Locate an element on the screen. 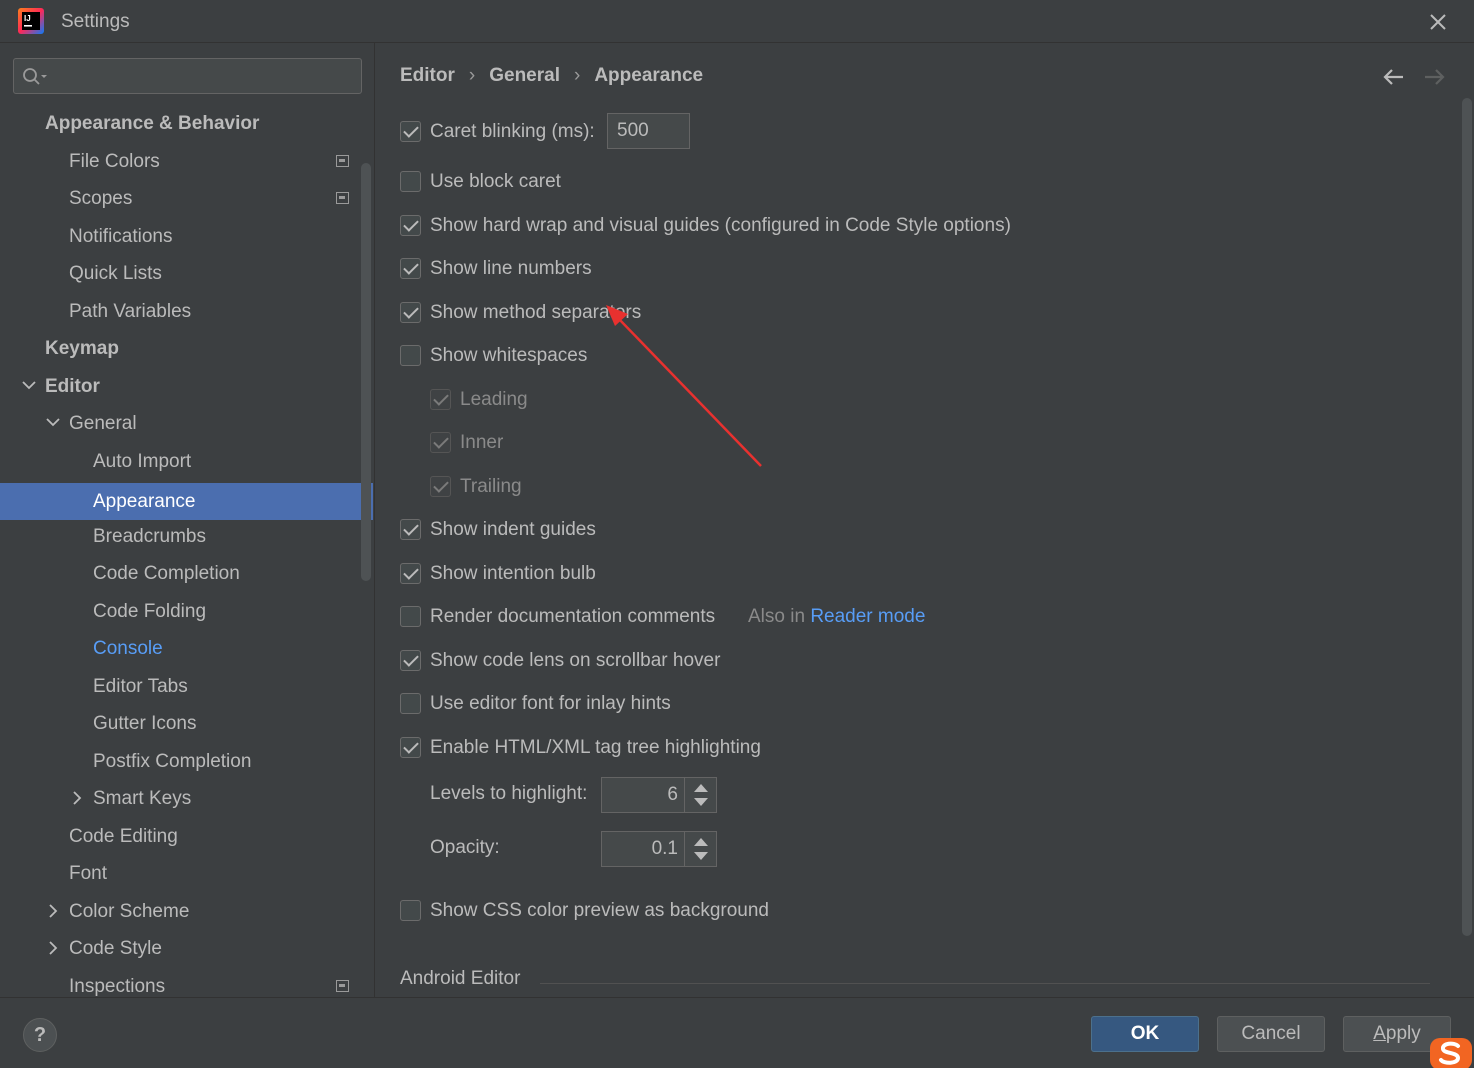 This screenshot has height=1068, width=1474. dialog-footer: ? OK Cancel Apply is located at coordinates (737, 1032).